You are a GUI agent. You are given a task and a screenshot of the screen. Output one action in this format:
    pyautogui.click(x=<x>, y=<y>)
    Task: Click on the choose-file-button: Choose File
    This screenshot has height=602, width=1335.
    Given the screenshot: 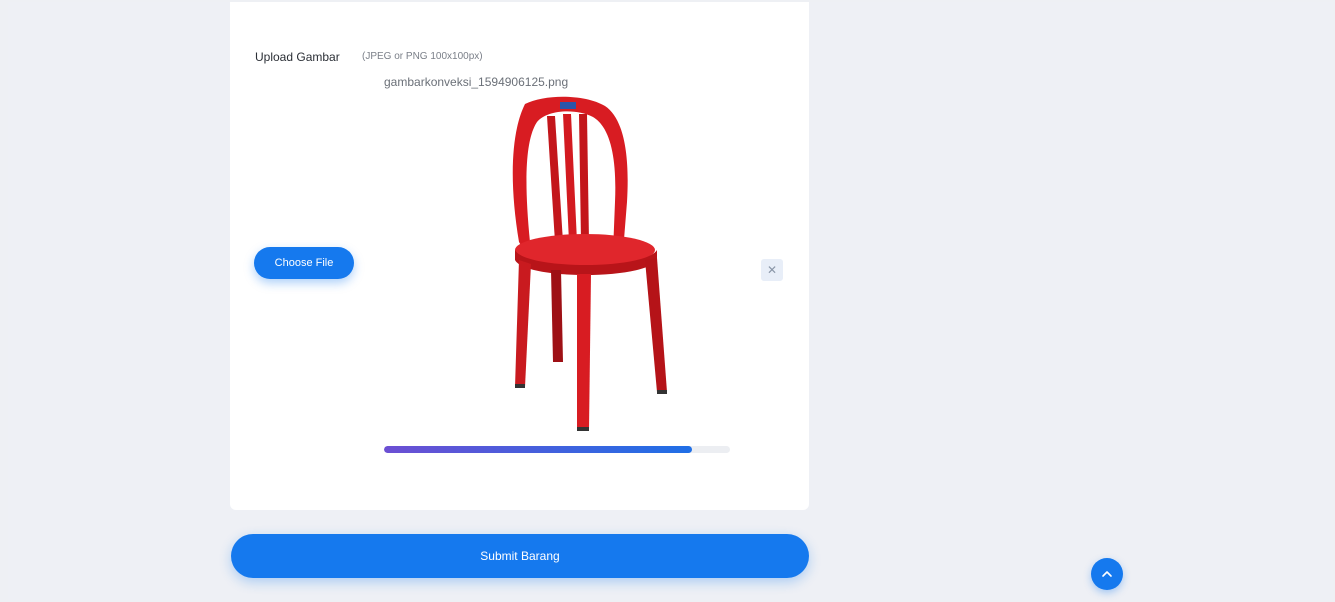 What is the action you would take?
    pyautogui.click(x=304, y=263)
    